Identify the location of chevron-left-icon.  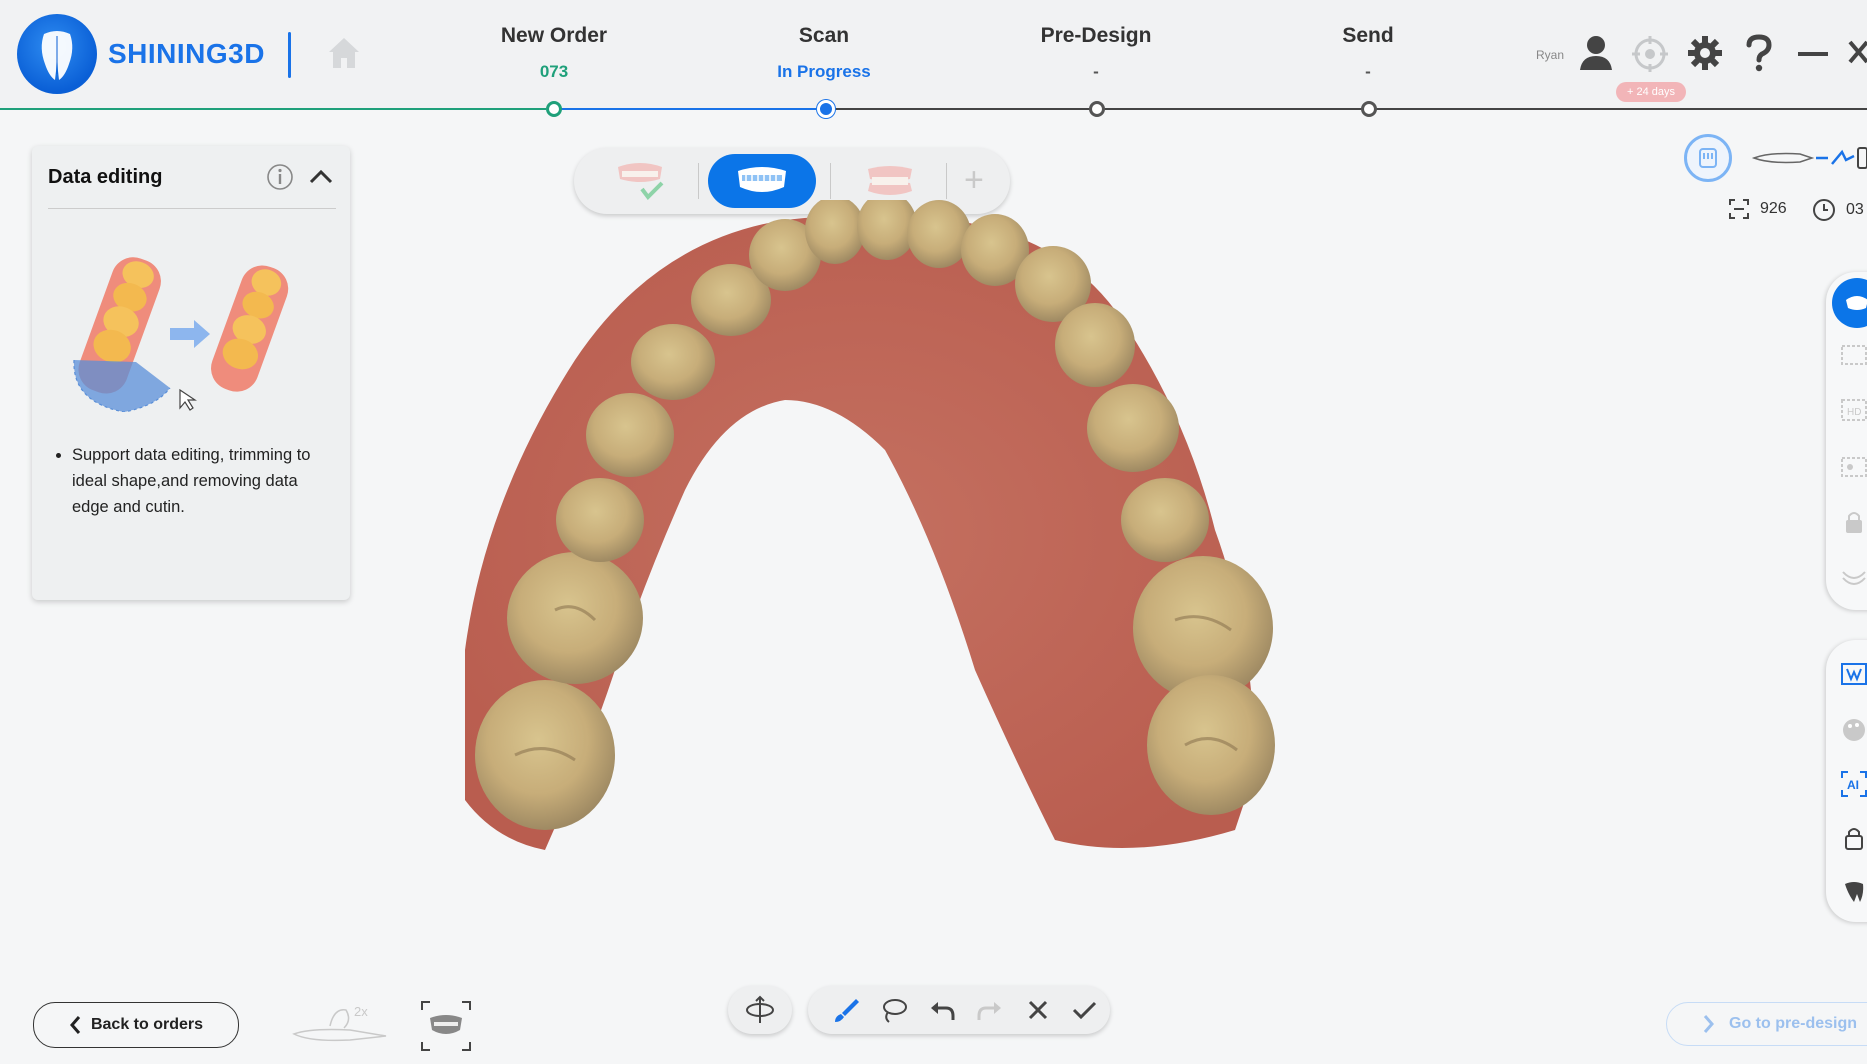
(75, 1025).